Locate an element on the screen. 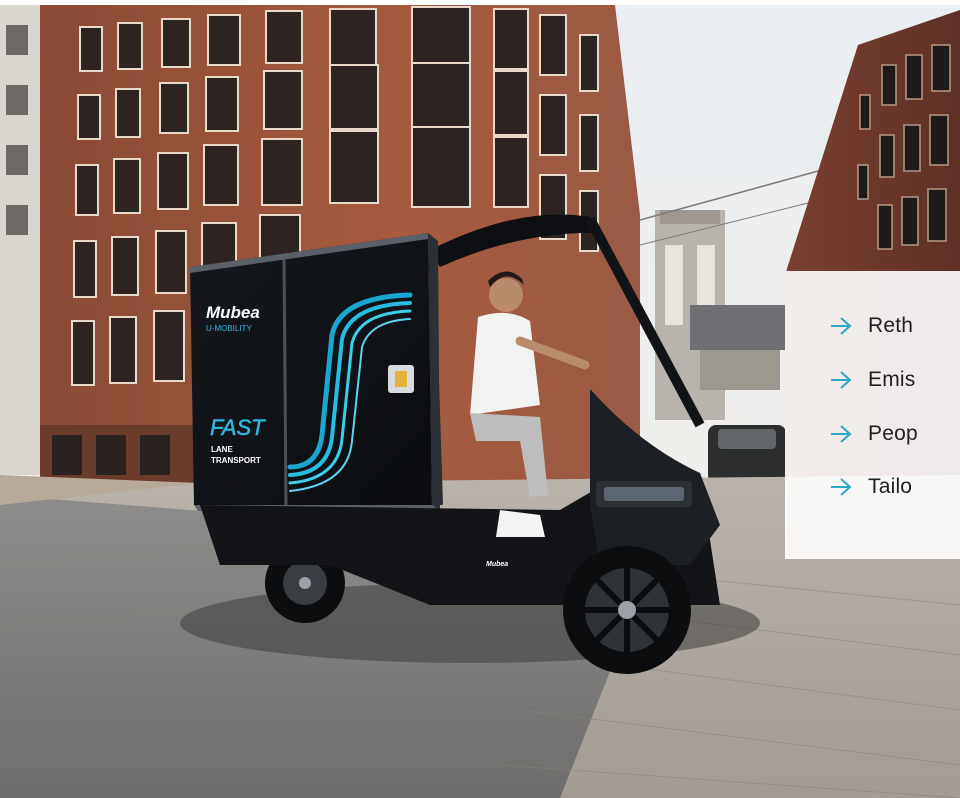  feature-bullet: Emis is located at coordinates (872, 380).